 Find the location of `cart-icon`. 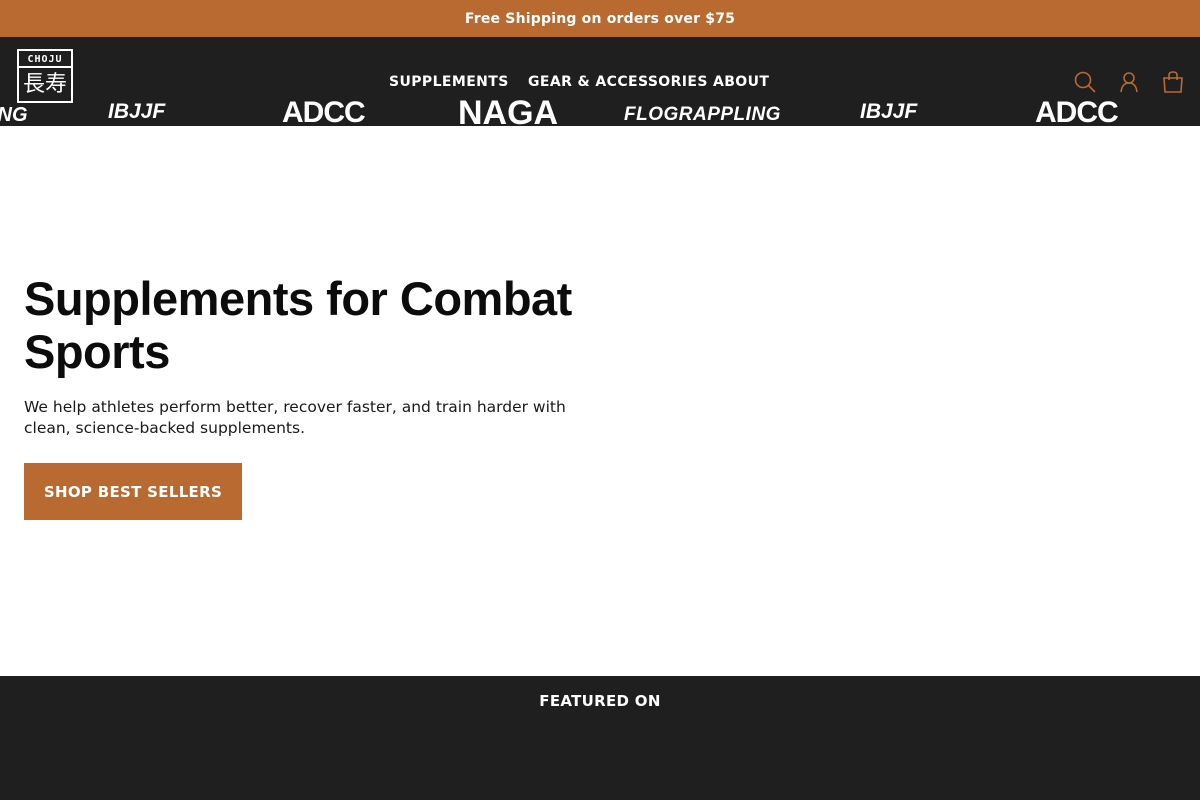

cart-icon is located at coordinates (1173, 82).